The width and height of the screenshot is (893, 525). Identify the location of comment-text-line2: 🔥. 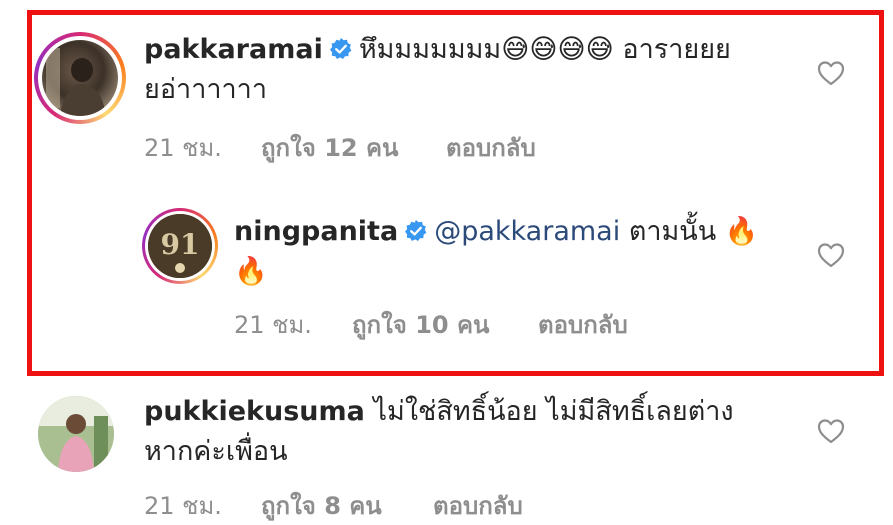
(251, 271).